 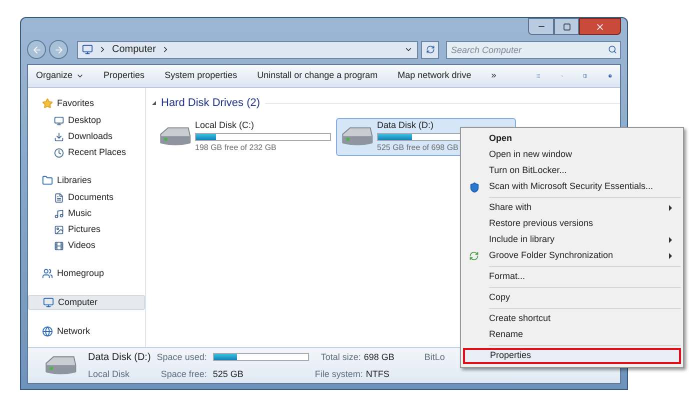 I want to click on caret-icon, so click(x=80, y=76).